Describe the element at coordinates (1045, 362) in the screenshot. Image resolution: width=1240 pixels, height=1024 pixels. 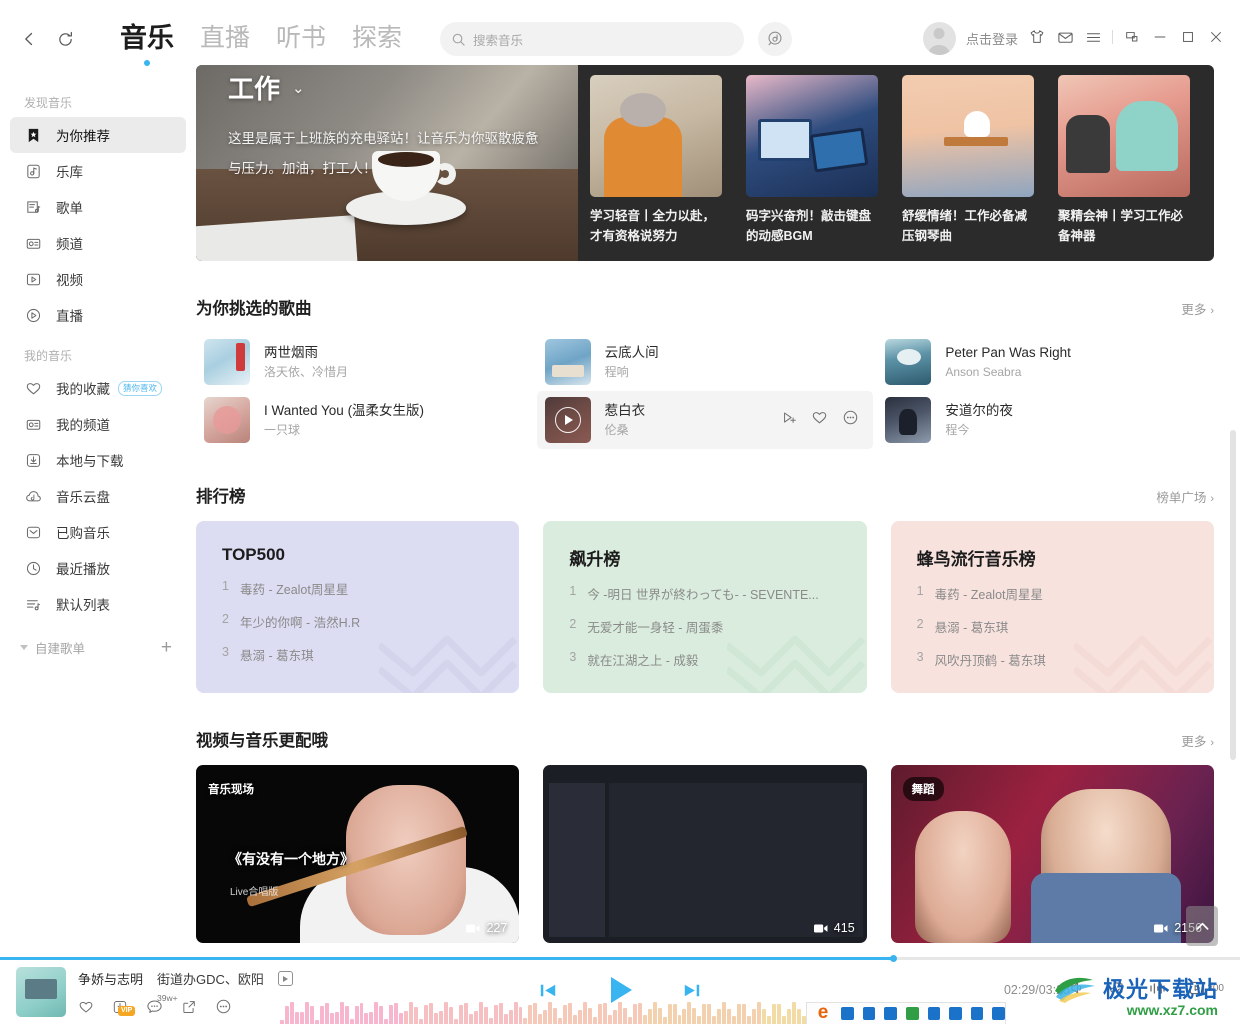
I see `song-row: Peter Pan Was Right Anson Seabra` at that location.